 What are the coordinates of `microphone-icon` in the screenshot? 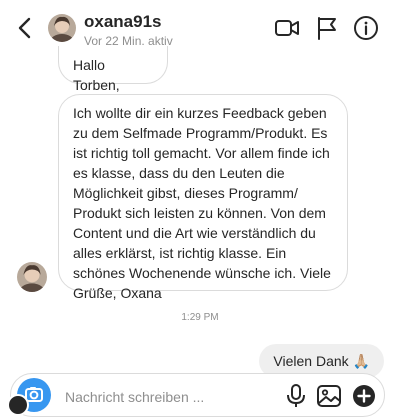 It's located at (296, 396).